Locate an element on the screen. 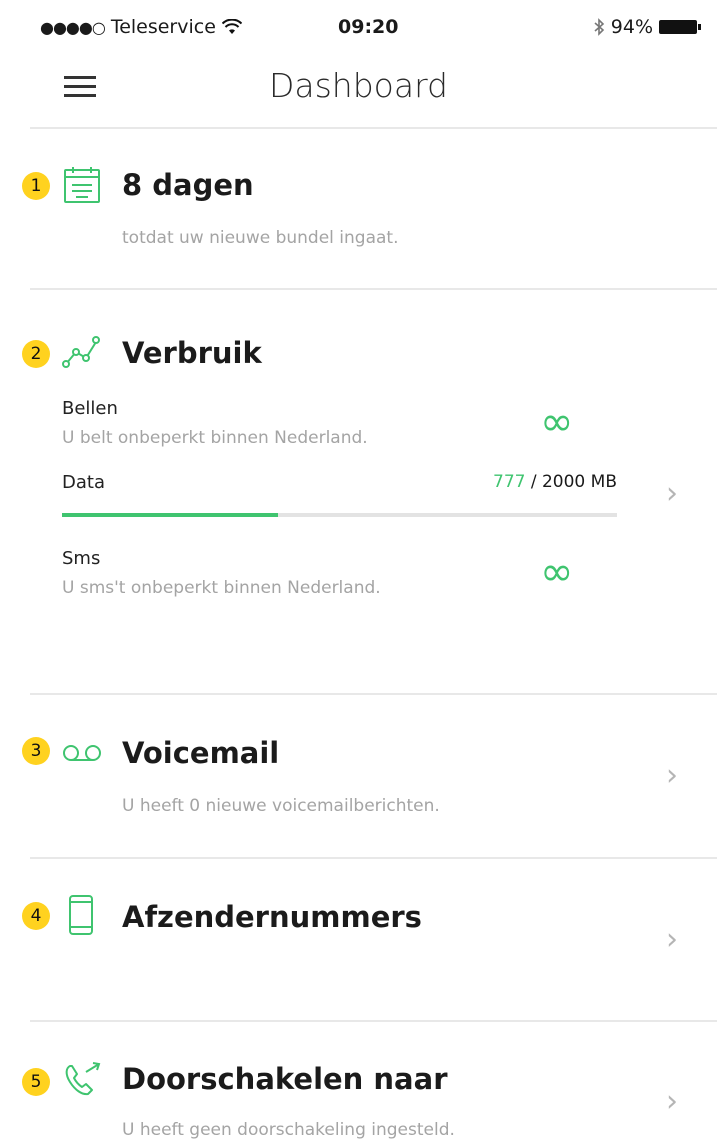  calls-description: U belt onbeperkt binnen Nederland. is located at coordinates (215, 438).